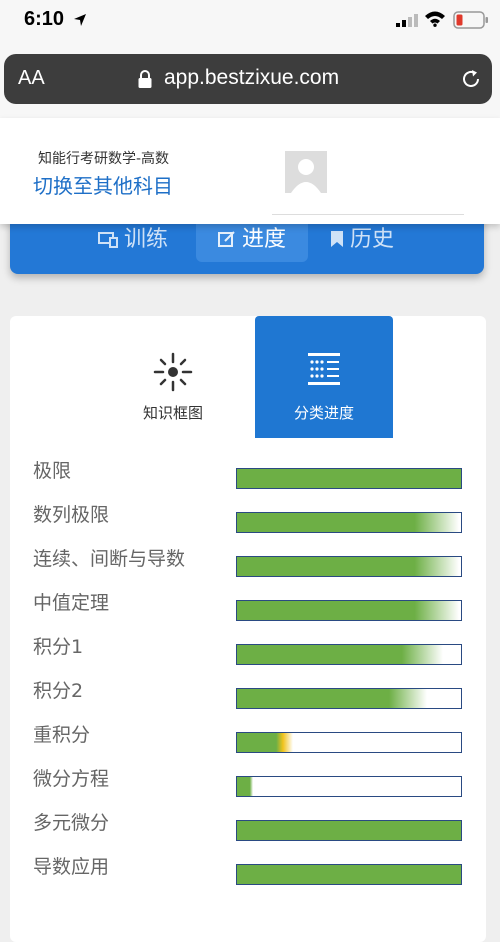  Describe the element at coordinates (80, 20) in the screenshot. I see `location-arrow-icon` at that location.